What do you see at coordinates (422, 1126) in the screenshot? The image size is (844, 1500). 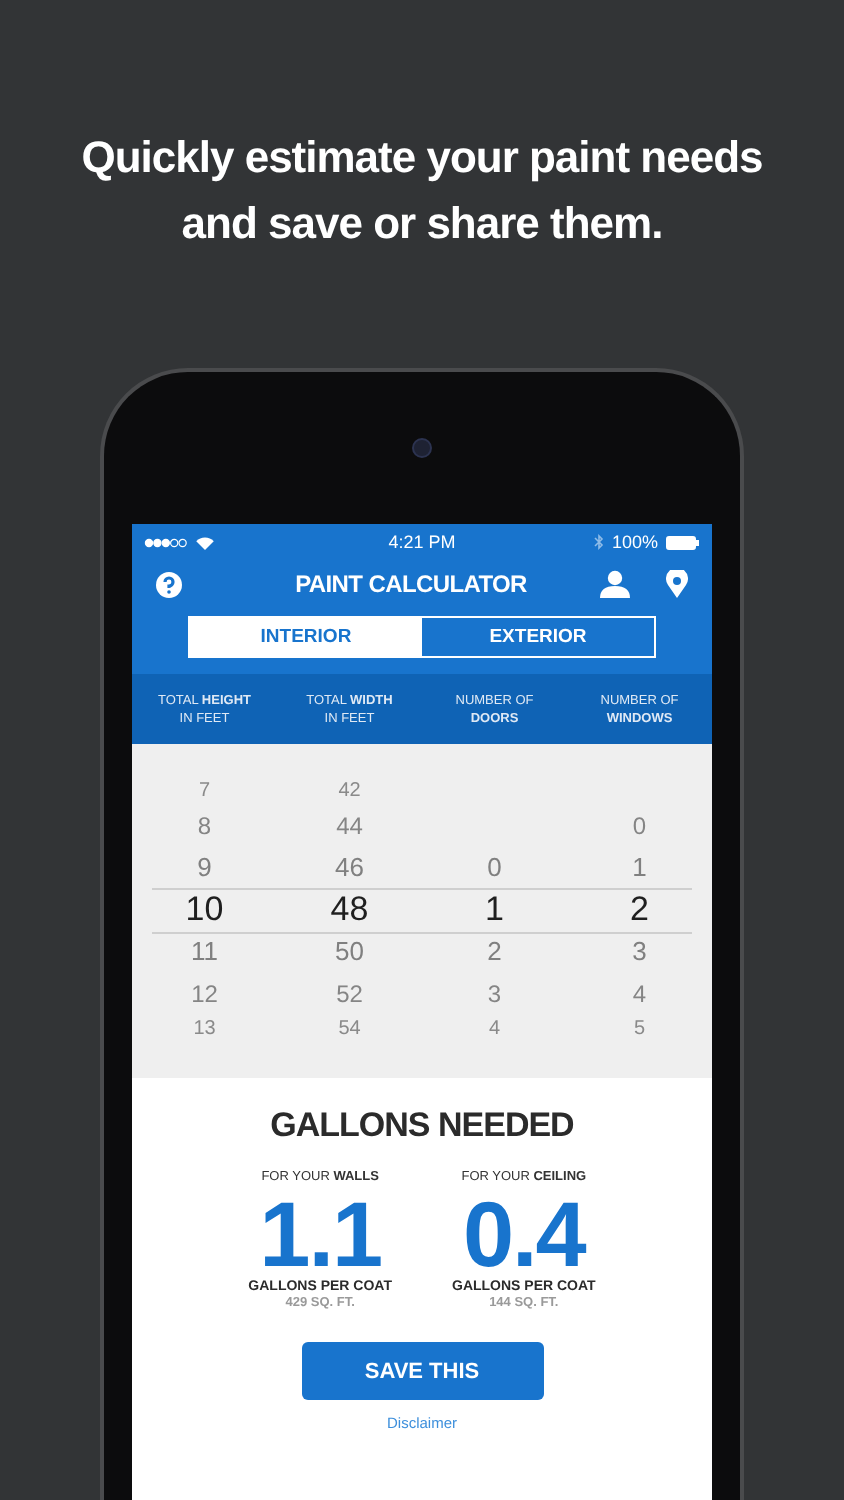 I see `results-title: GALLONS NEEDED` at bounding box center [422, 1126].